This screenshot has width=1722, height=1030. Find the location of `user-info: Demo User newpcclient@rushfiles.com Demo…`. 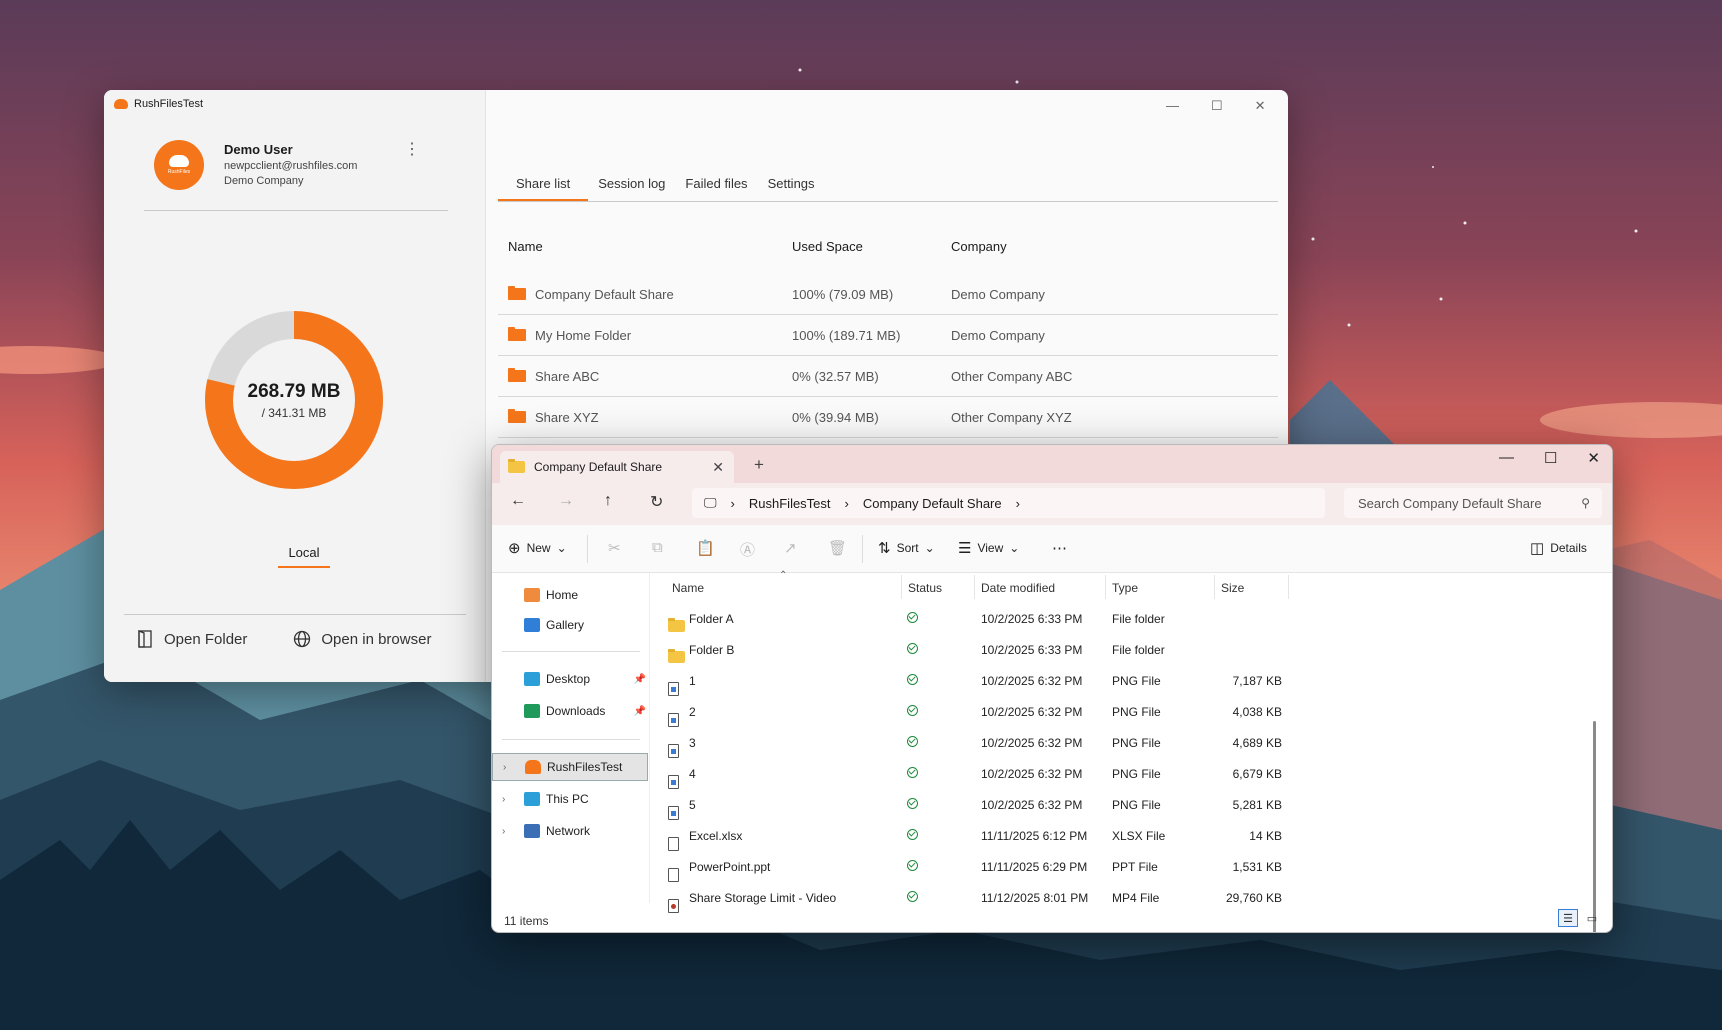

user-info: Demo User newpcclient@rushfiles.com Demo… is located at coordinates (290, 164).